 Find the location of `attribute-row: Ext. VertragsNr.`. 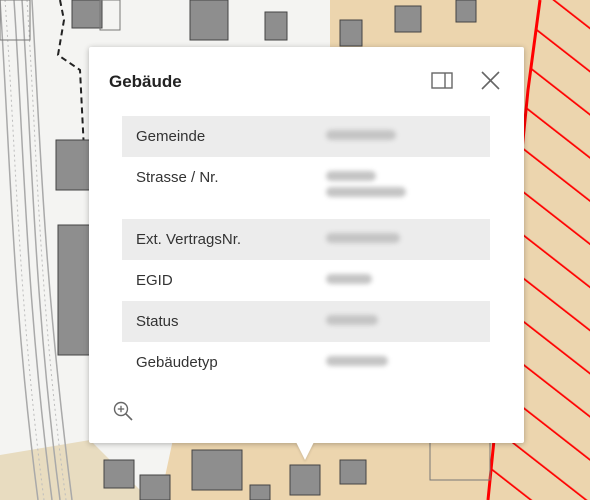

attribute-row: Ext. VertragsNr. is located at coordinates (306, 239).